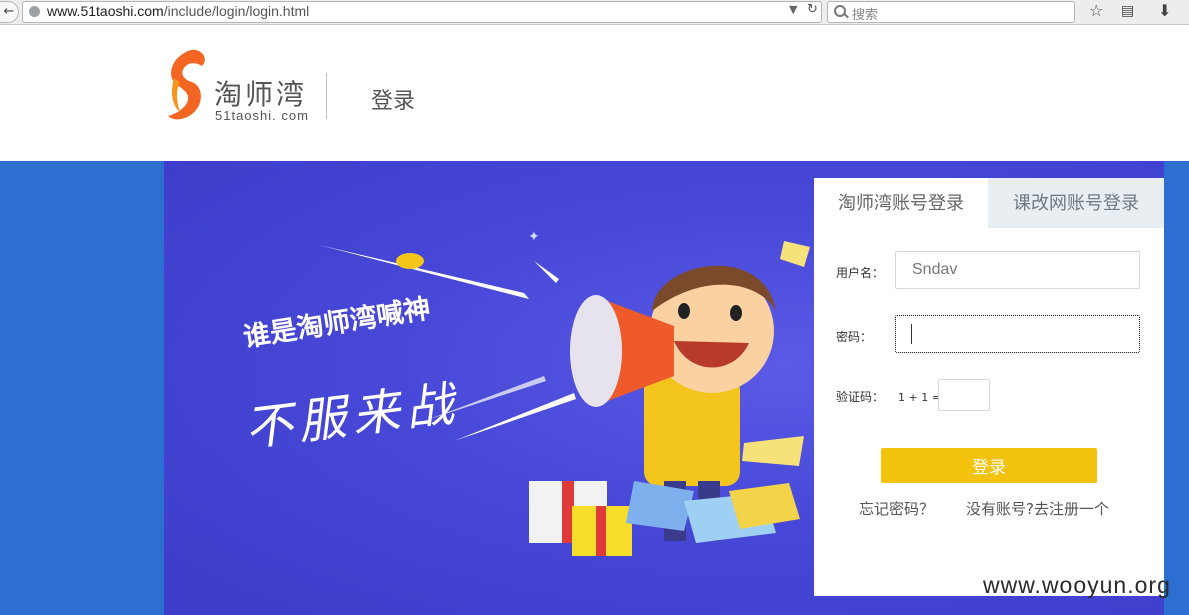  I want to click on bookmark-star-icon: ☆, so click(1096, 11).